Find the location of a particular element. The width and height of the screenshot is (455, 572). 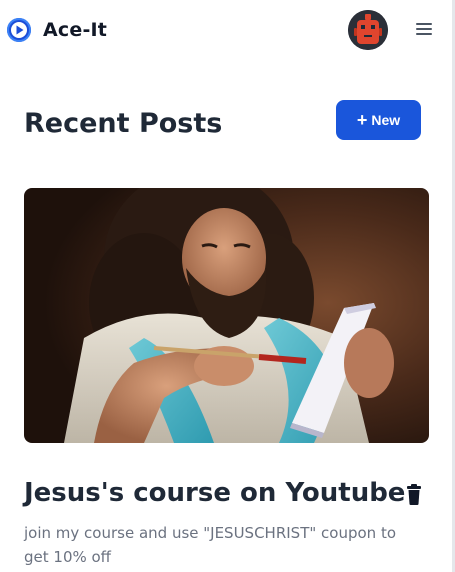

hamburger-menu-icon is located at coordinates (424, 30).